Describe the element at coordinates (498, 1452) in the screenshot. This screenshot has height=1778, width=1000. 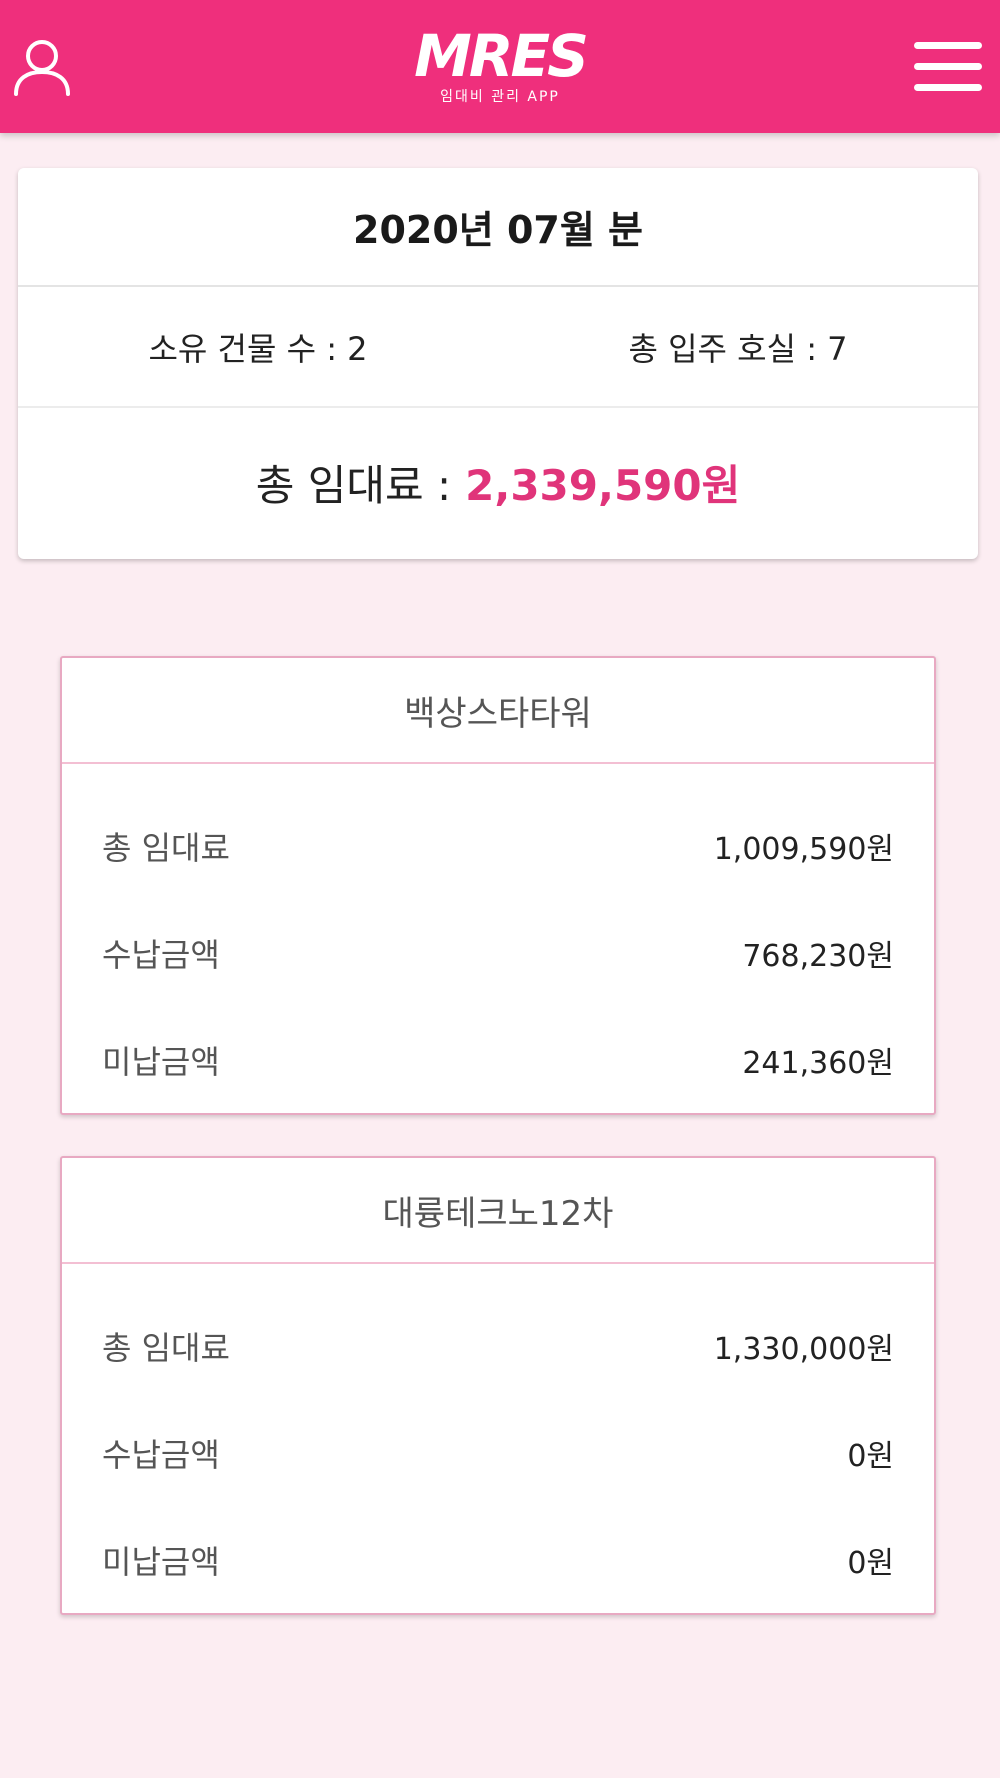
I see `paid-amount-row: 수납금액 0원` at that location.